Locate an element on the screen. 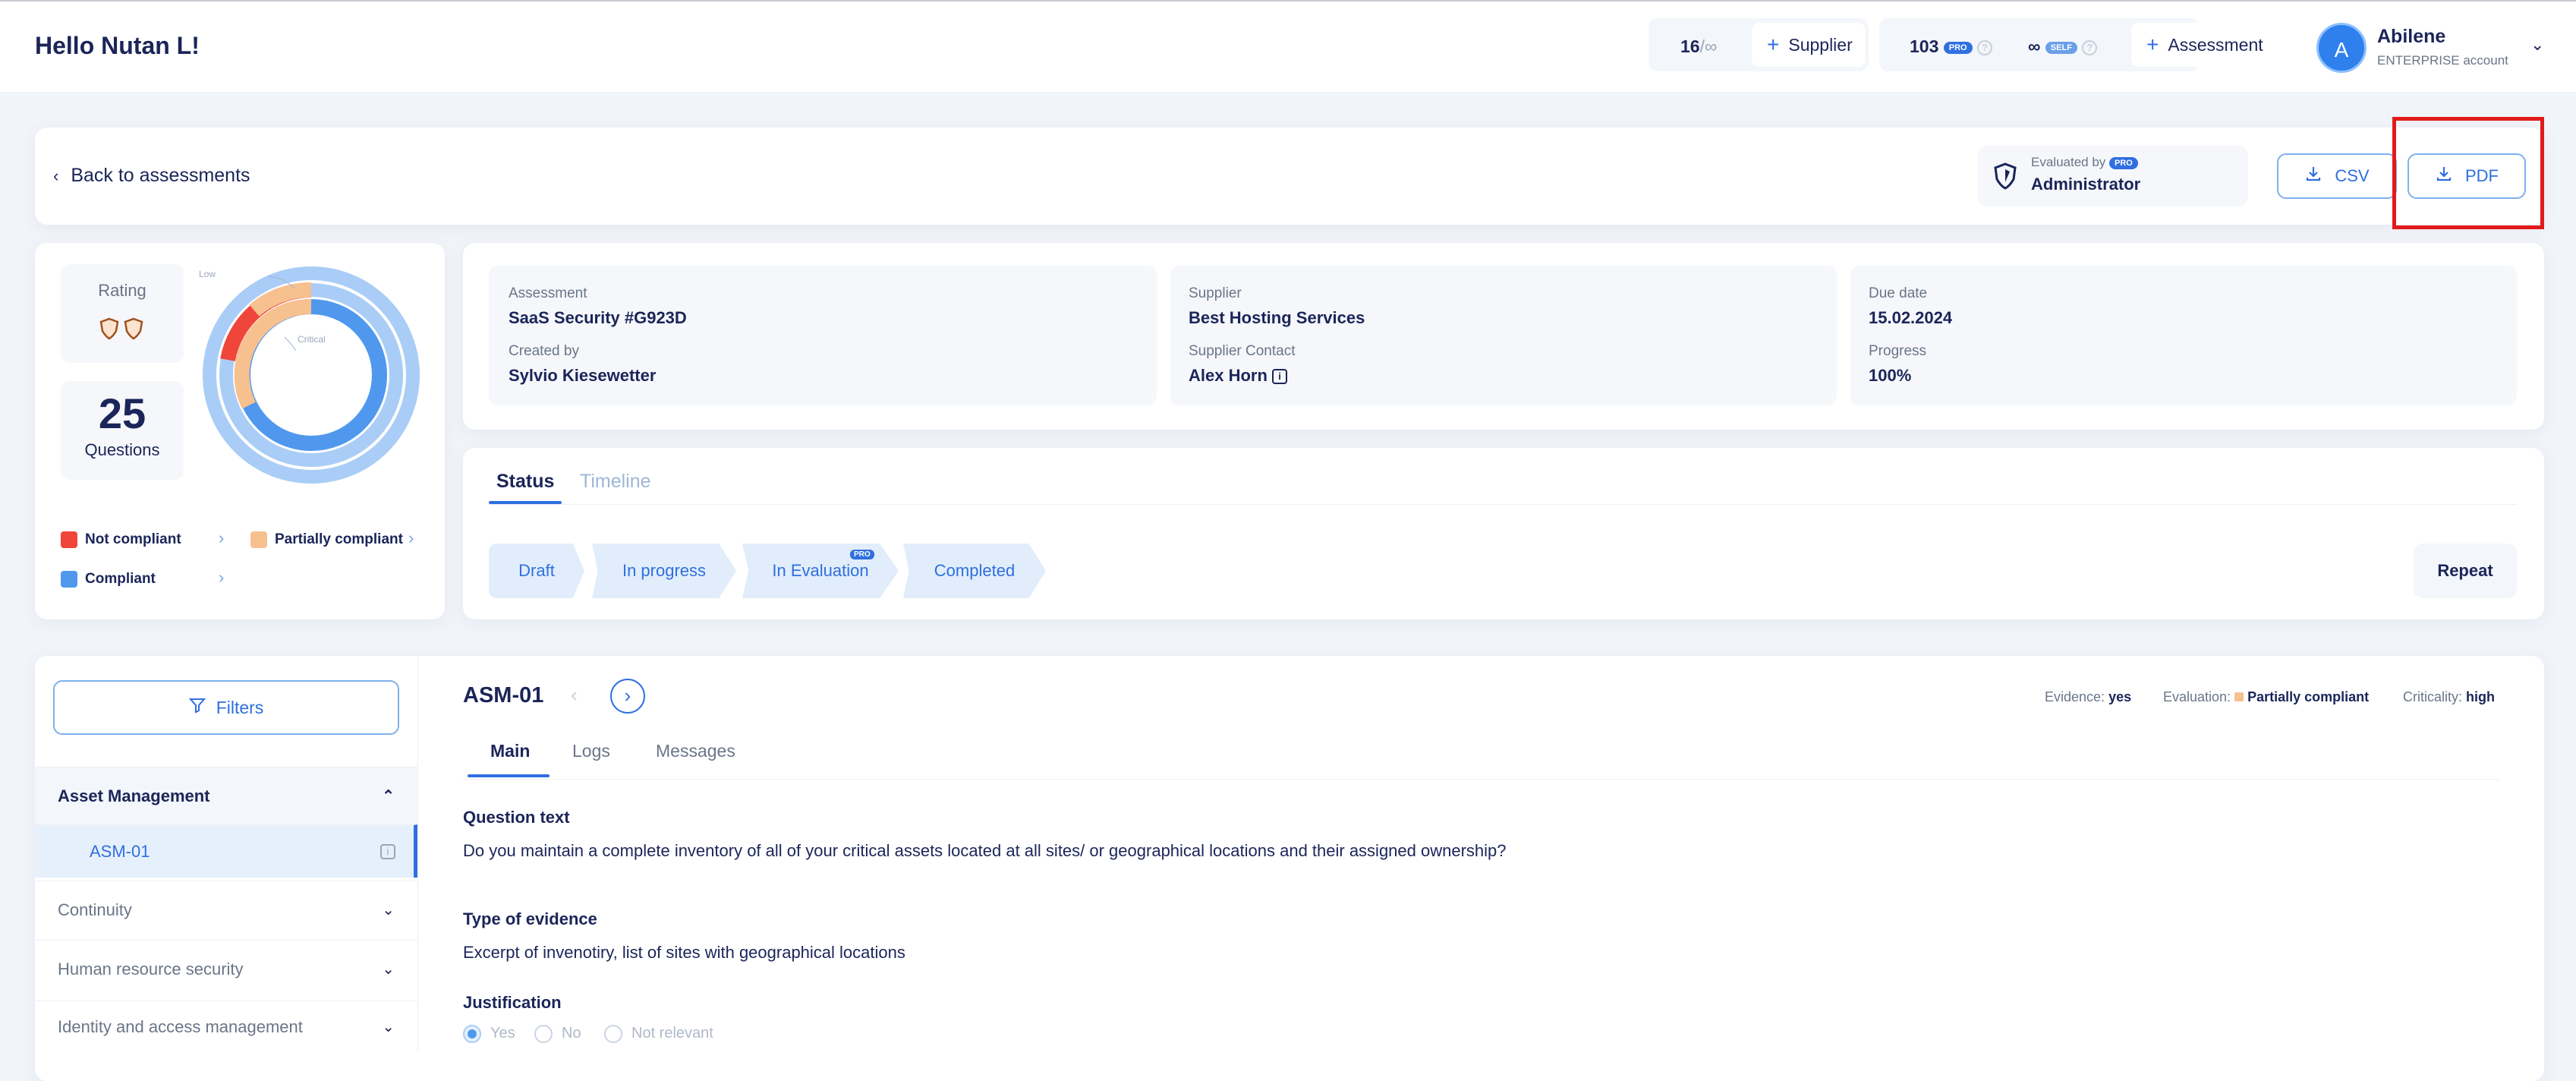 This screenshot has width=2576, height=1081. tab-logs: Logs is located at coordinates (591, 751).